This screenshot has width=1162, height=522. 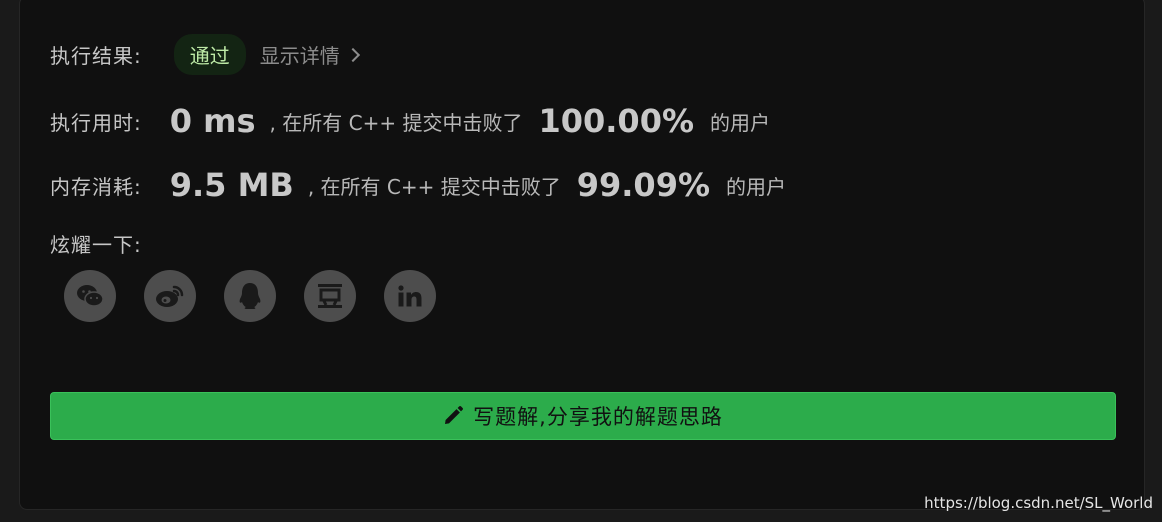 I want to click on watermark: https://blog.csdn.net/SL_World, so click(x=1038, y=503).